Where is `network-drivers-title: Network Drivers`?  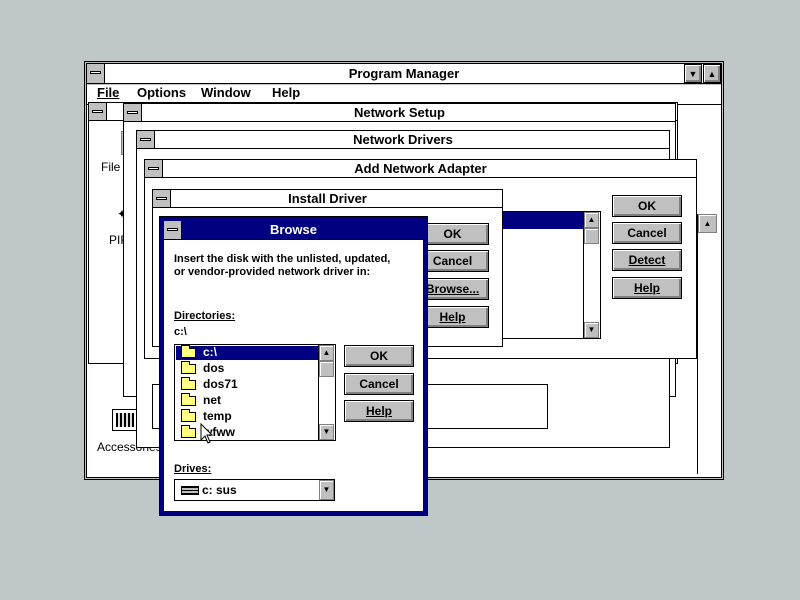
network-drivers-title: Network Drivers is located at coordinates (403, 139).